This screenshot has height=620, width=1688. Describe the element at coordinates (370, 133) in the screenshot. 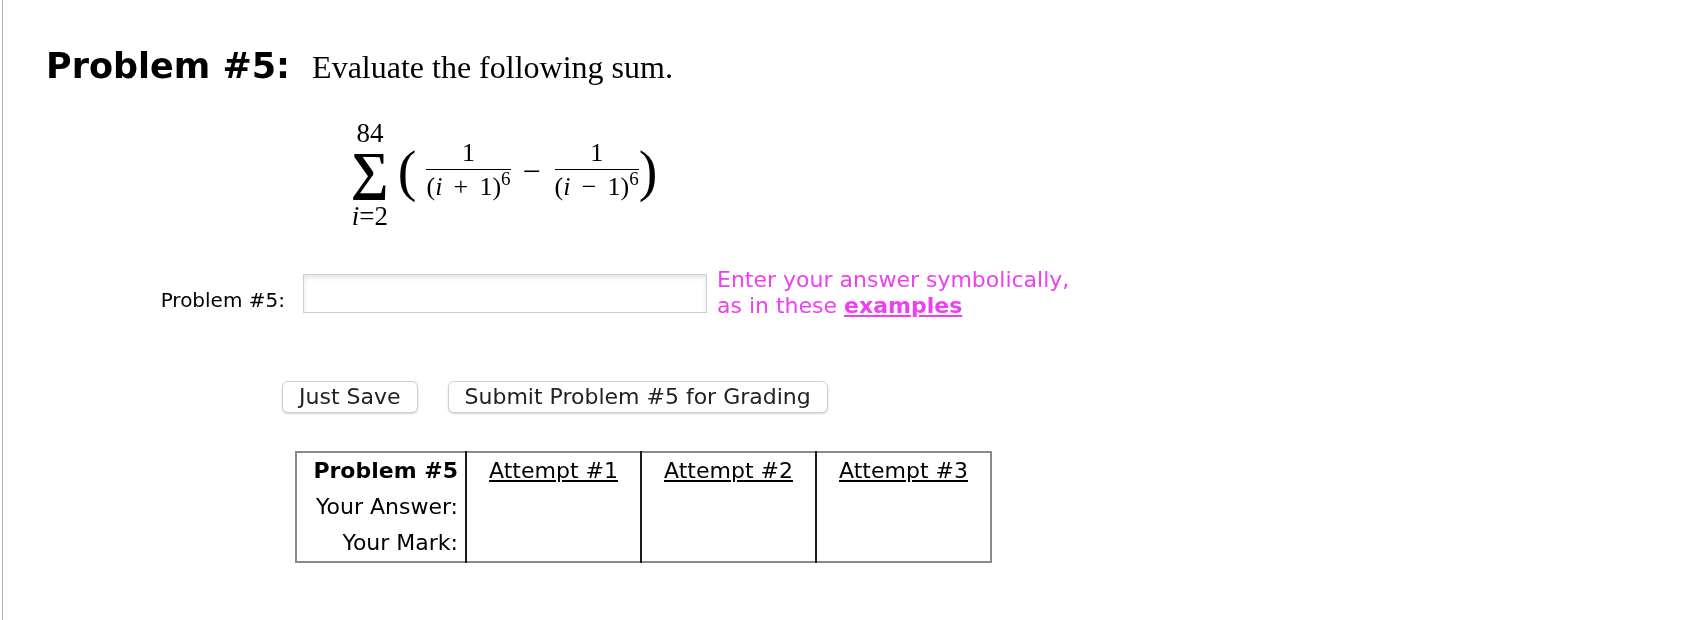

I see `sum-upper-limit: 84` at that location.